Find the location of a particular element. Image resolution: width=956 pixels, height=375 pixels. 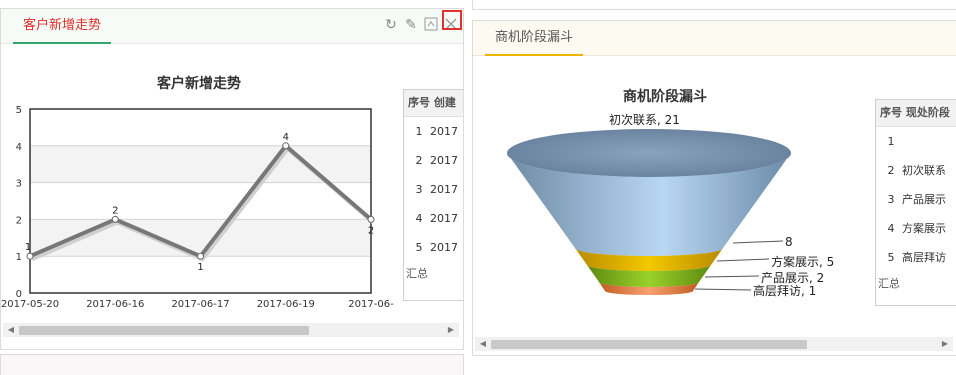

table-row: 4 方案展示 is located at coordinates (916, 228).